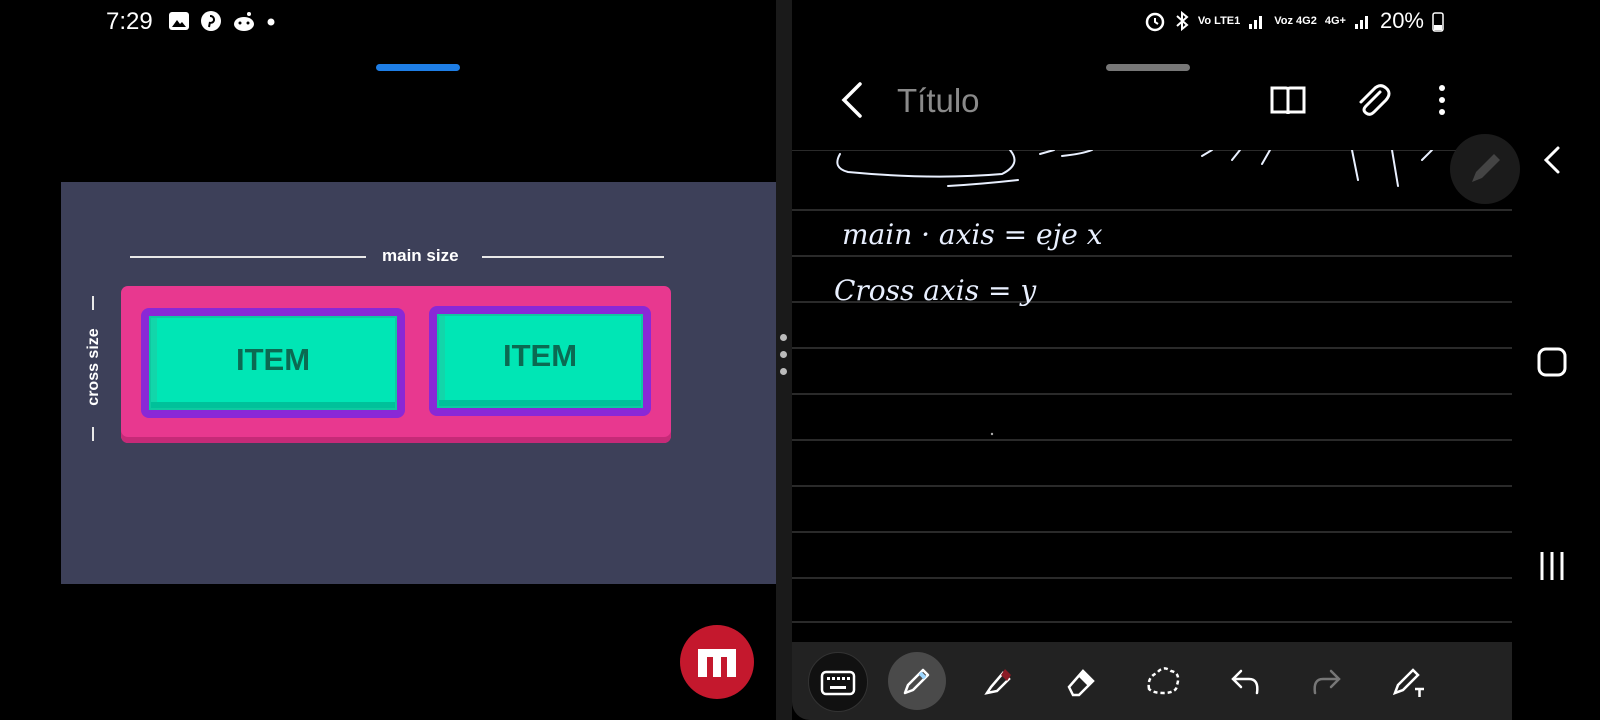  I want to click on reddit-icon, so click(244, 21).